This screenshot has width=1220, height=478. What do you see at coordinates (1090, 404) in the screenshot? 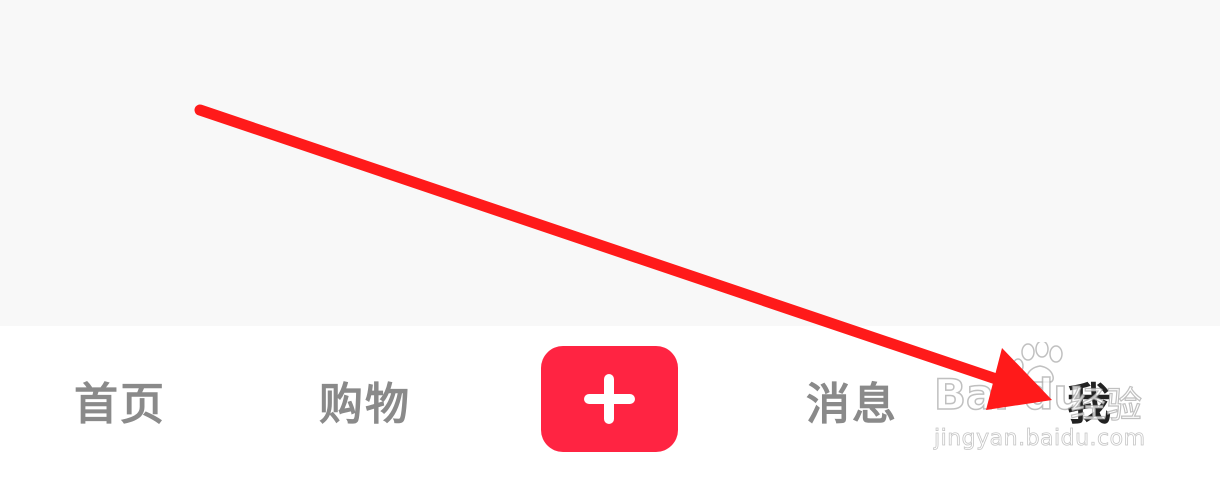
I see `tab-me-label: 我` at bounding box center [1090, 404].